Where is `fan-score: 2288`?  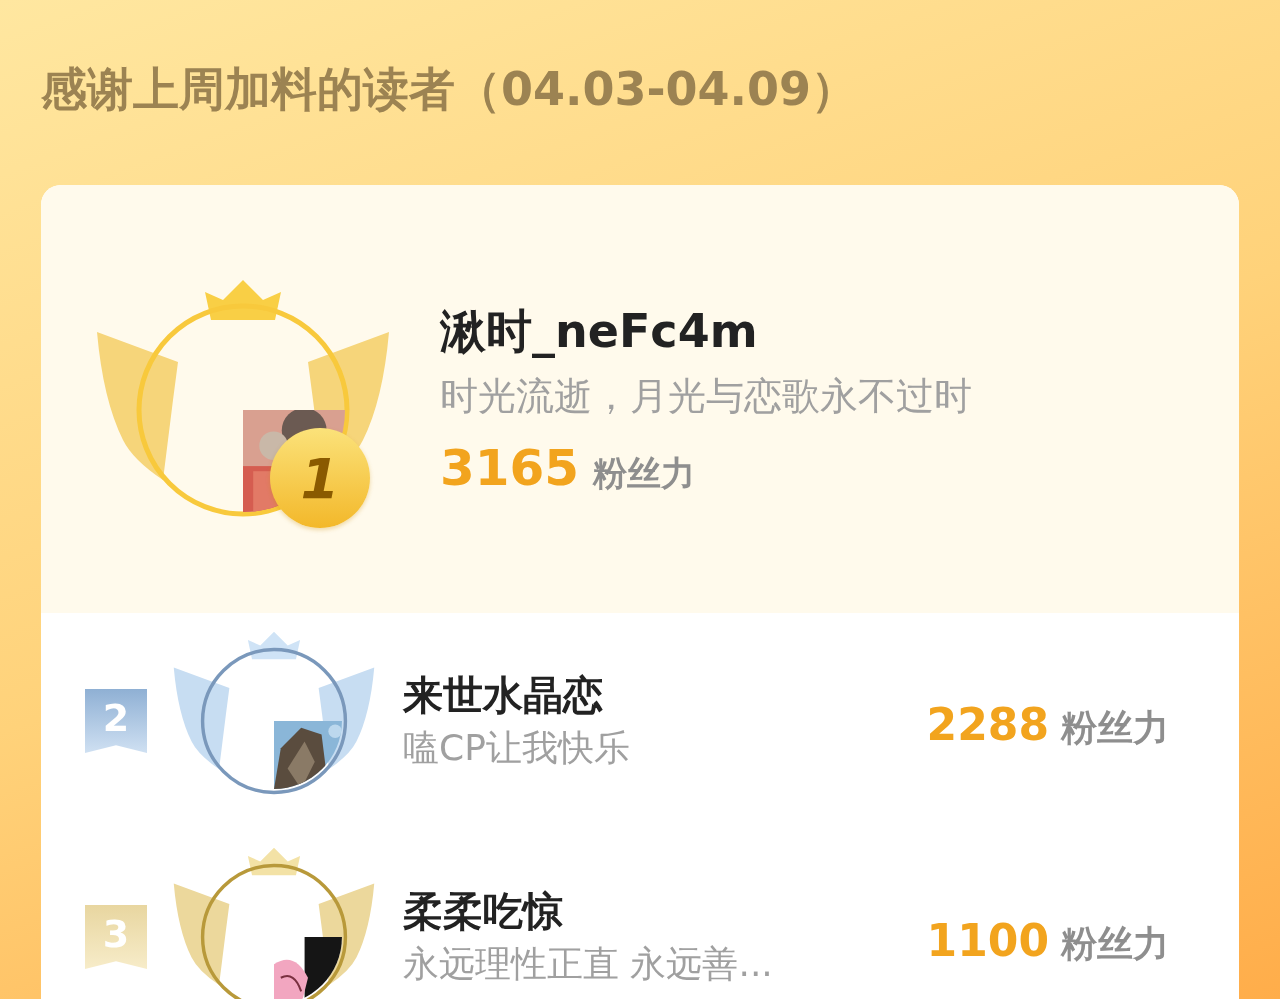 fan-score: 2288 is located at coordinates (987, 724).